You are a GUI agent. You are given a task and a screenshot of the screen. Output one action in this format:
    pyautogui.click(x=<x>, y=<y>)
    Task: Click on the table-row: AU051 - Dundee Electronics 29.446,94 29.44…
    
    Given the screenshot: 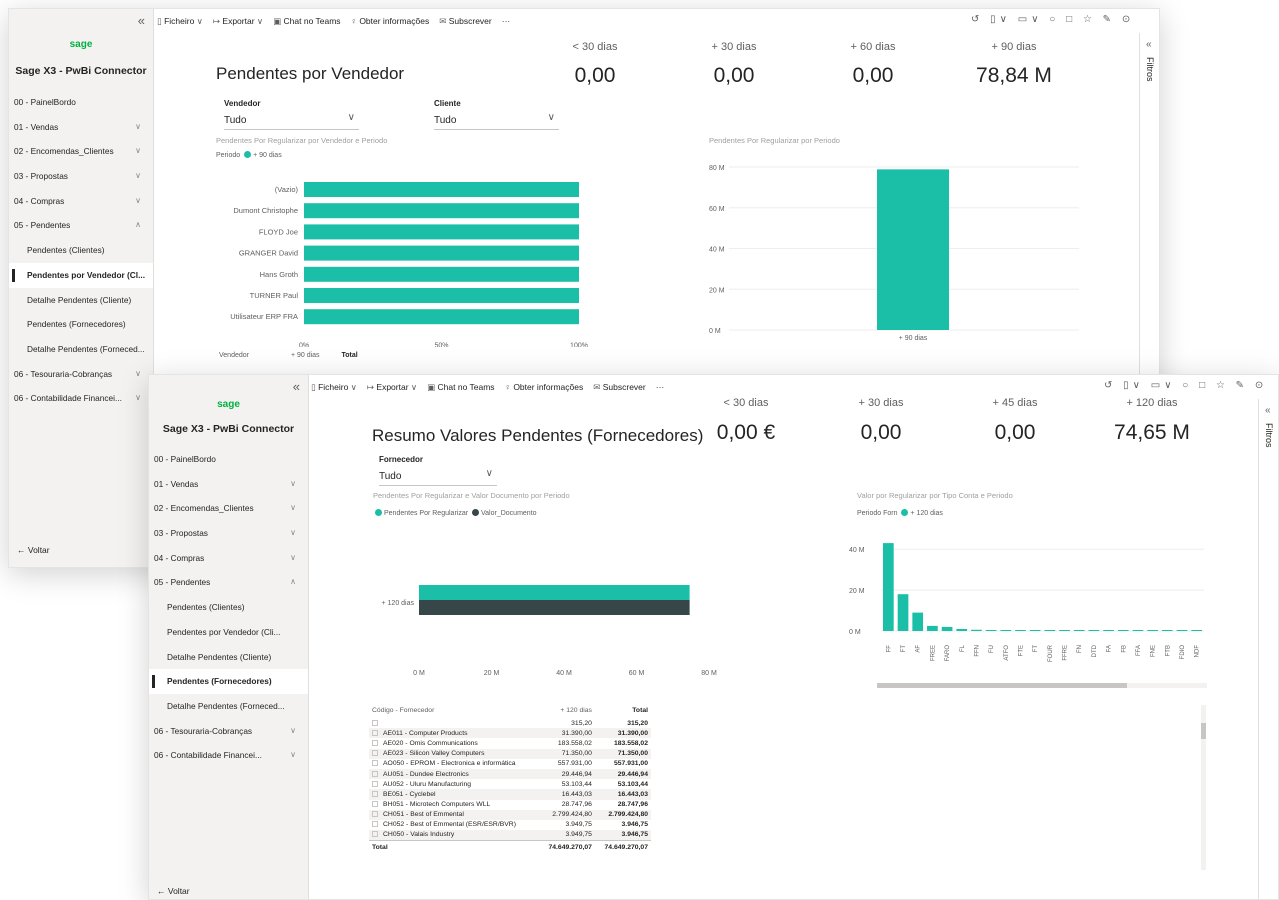 What is the action you would take?
    pyautogui.click(x=510, y=774)
    